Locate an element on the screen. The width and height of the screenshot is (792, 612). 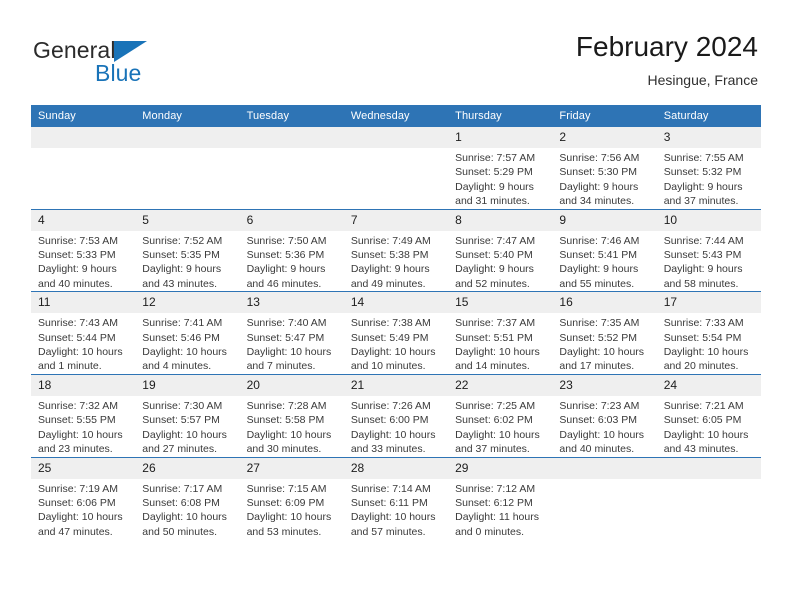
day-number: 24 is located at coordinates (708, 385).